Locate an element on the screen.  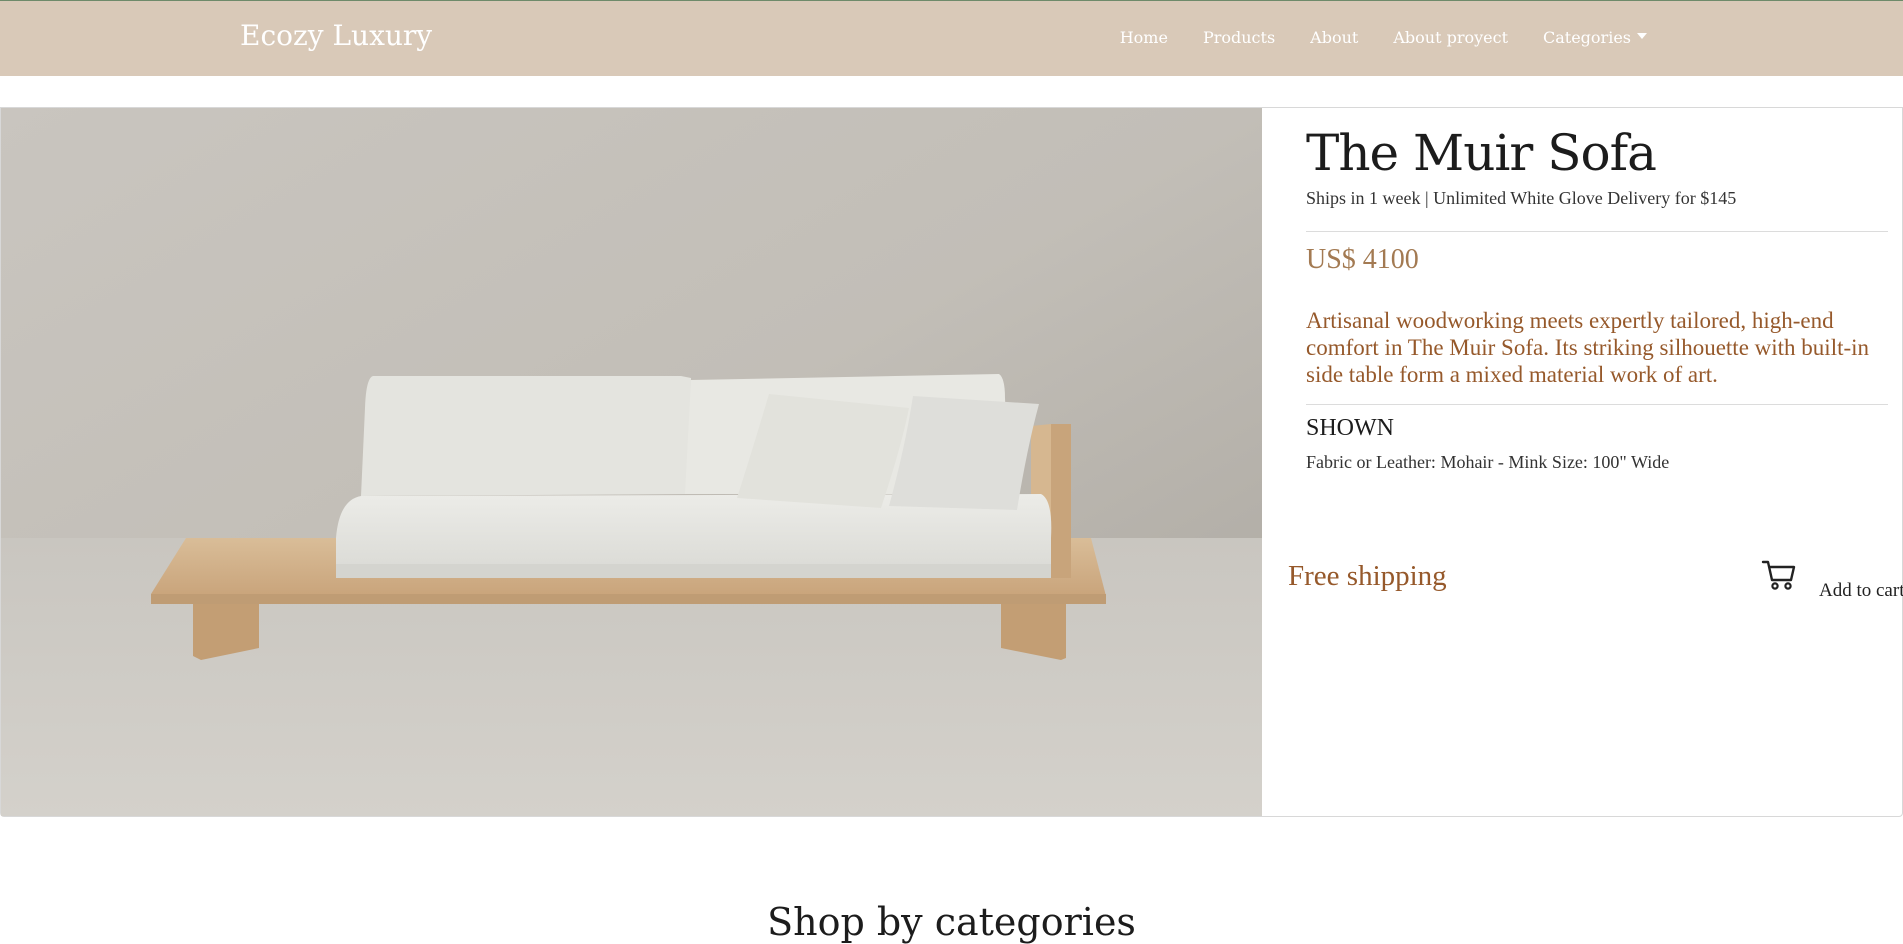
nav-link-categories-label: Categories is located at coordinates (1587, 37).